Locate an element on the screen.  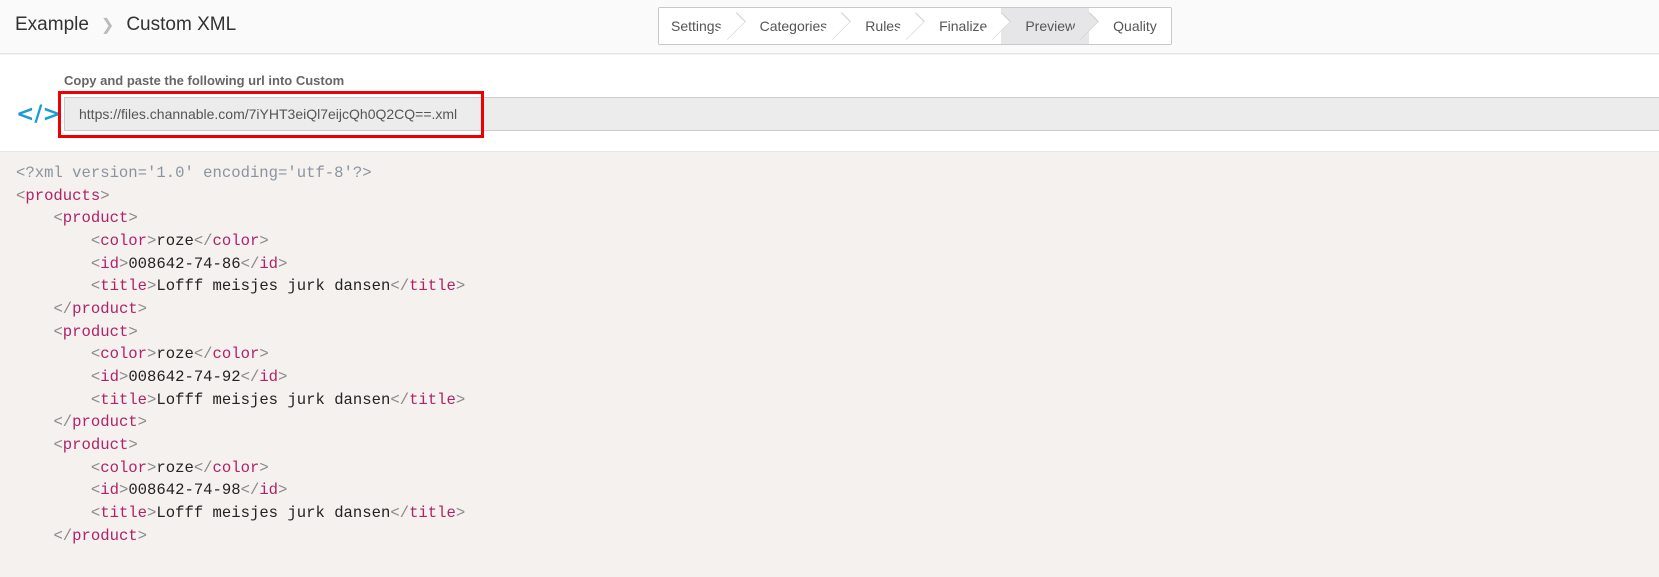
xml-line: <id>008642-74-92</id> is located at coordinates (240, 377).